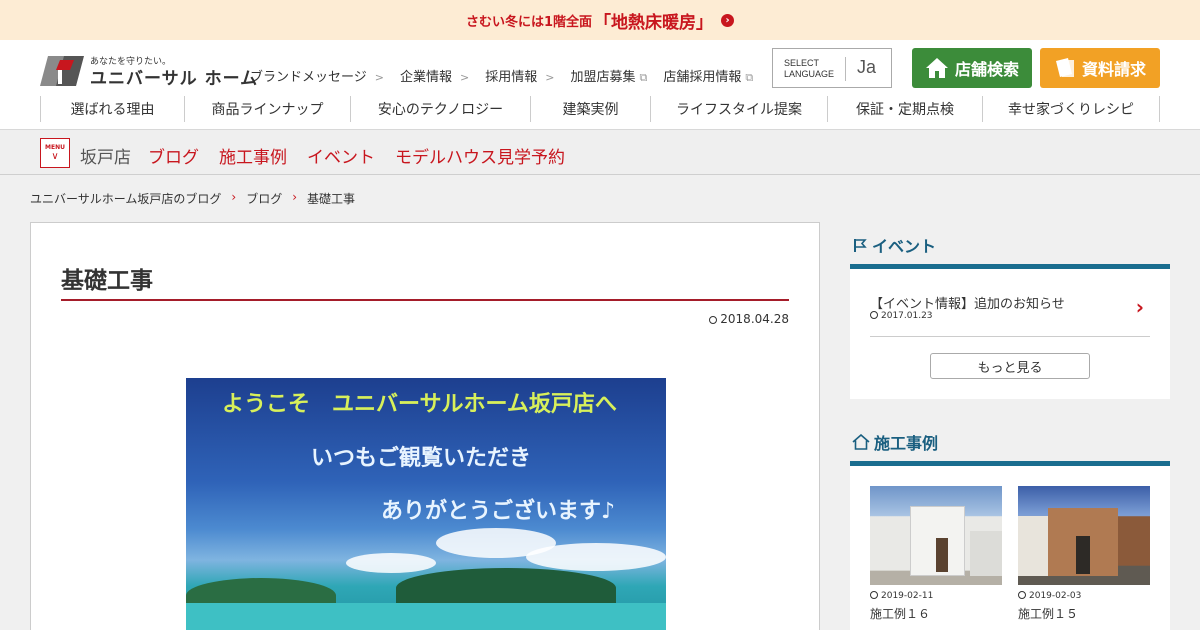  Describe the element at coordinates (264, 198) in the screenshot. I see `breadcrumb-item: ブログ` at that location.